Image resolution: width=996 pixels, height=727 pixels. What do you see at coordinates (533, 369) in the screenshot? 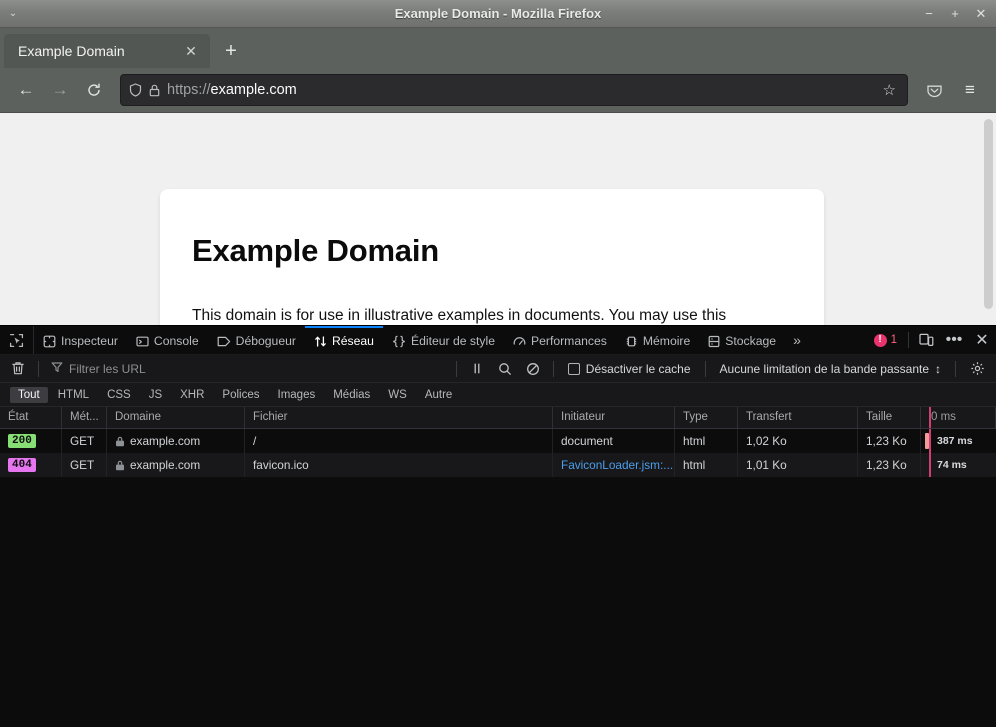
I see `block-icon` at bounding box center [533, 369].